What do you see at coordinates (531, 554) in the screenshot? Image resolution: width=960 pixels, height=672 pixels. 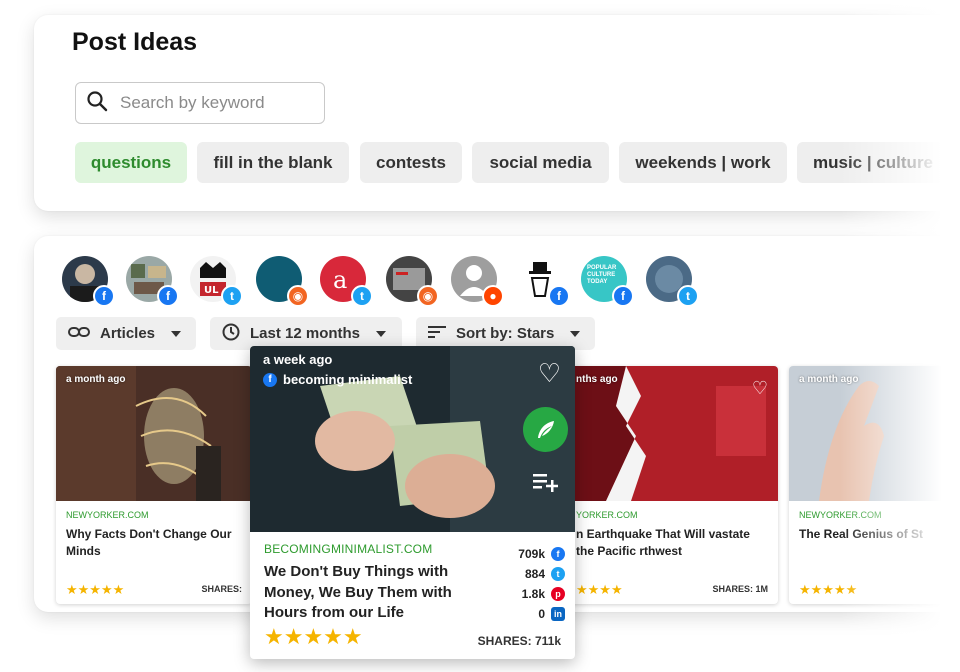 I see `stat-value: 709k` at bounding box center [531, 554].